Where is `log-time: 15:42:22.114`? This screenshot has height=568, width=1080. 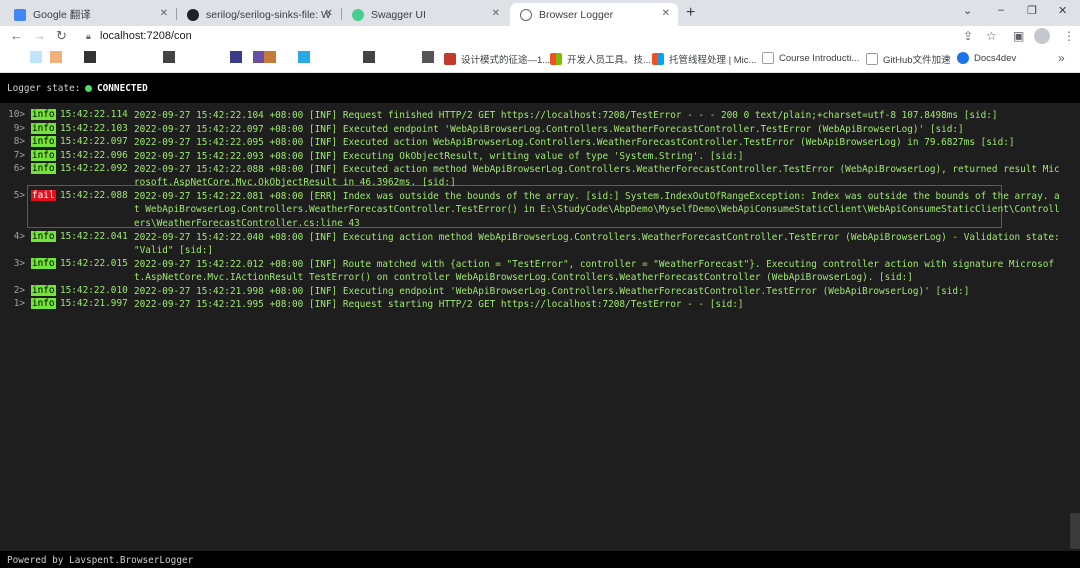
log-time: 15:42:22.114 is located at coordinates (94, 114).